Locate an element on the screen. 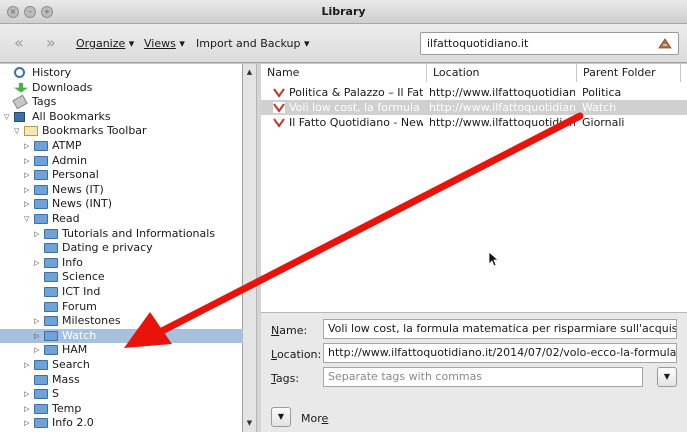 Image resolution: width=687 pixels, height=432 pixels. tree-item-label: Science is located at coordinates (83, 277).